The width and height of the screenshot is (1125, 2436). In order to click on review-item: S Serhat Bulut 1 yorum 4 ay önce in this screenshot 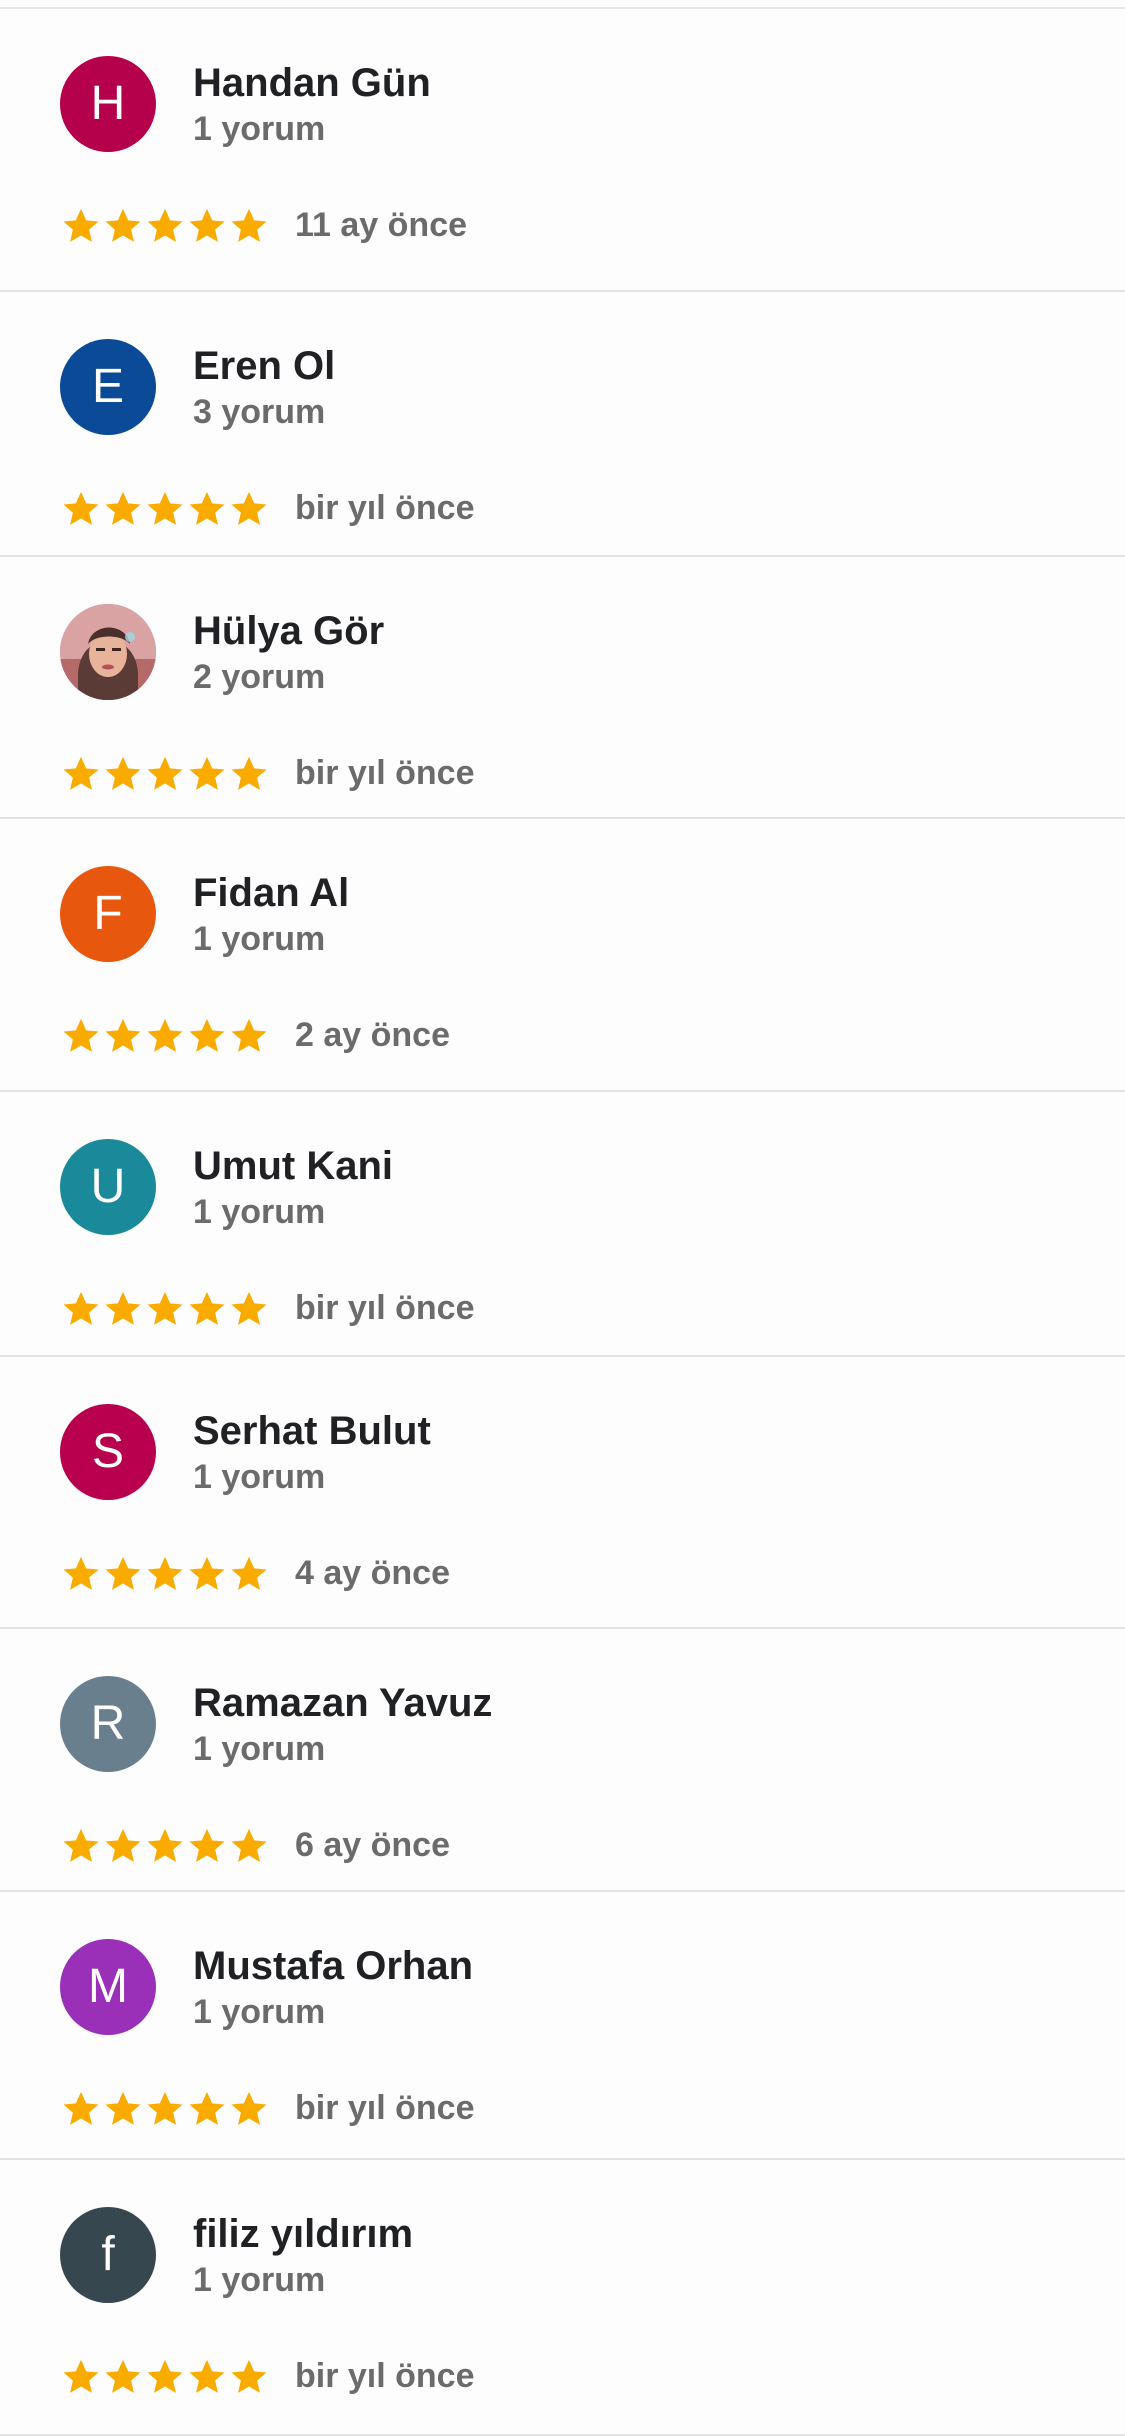, I will do `click(562, 1493)`.